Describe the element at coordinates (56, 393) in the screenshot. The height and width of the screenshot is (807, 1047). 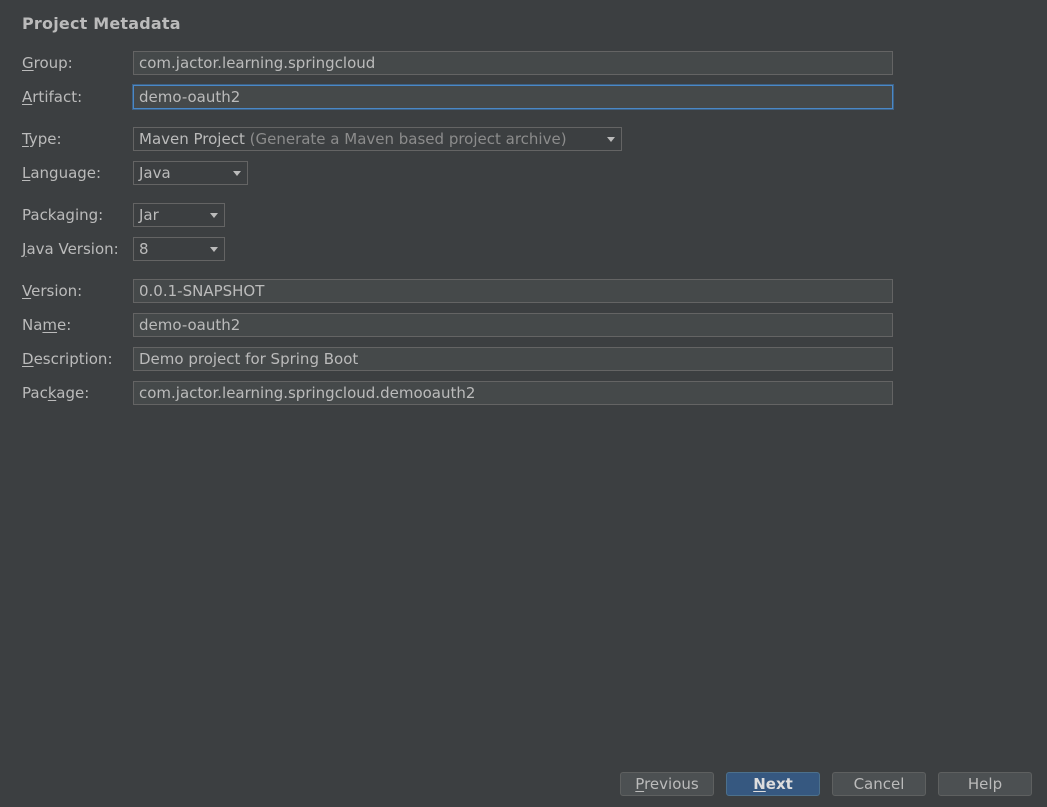
I see `package-label: Package:` at that location.